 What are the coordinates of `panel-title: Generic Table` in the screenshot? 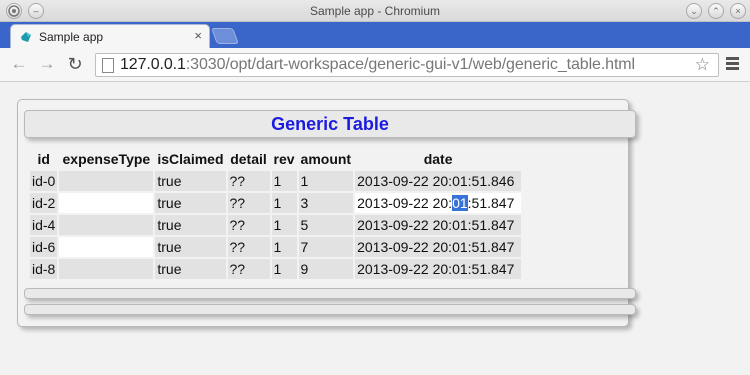 It's located at (330, 124).